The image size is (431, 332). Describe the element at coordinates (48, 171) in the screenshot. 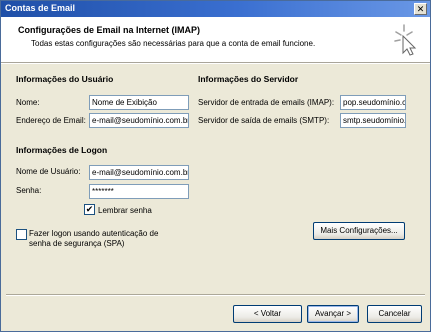

I see `username-label: Nome de Usuário:` at that location.